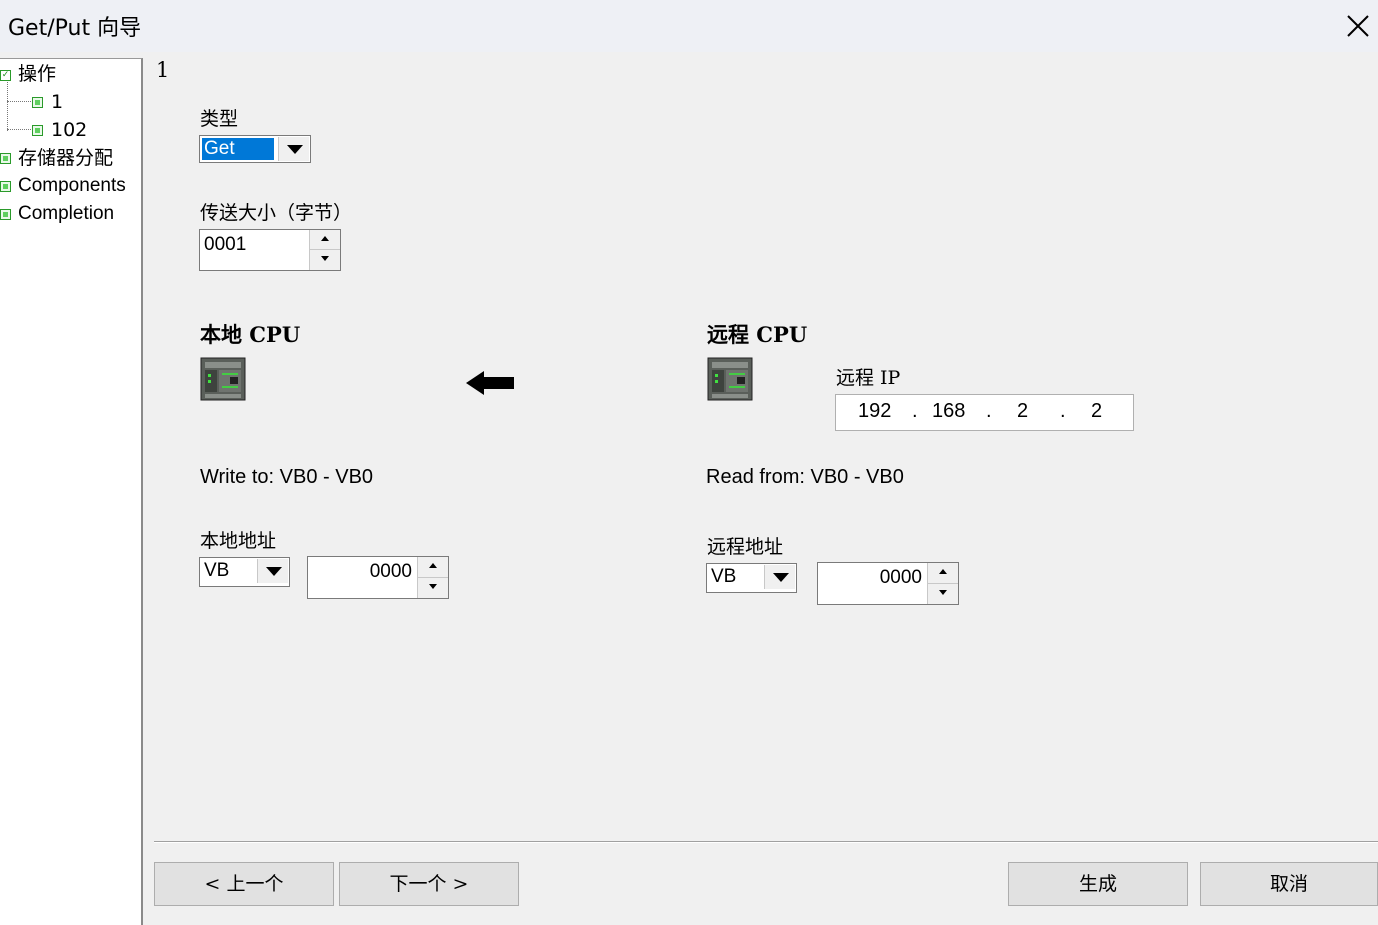 The width and height of the screenshot is (1378, 925). Describe the element at coordinates (69, 130) in the screenshot. I see `tree-item-label: 102` at that location.